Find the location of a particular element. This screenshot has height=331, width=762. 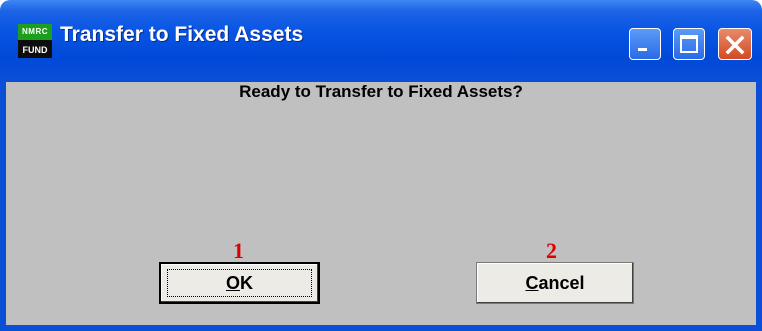

cancel-button: Cancel is located at coordinates (555, 283).